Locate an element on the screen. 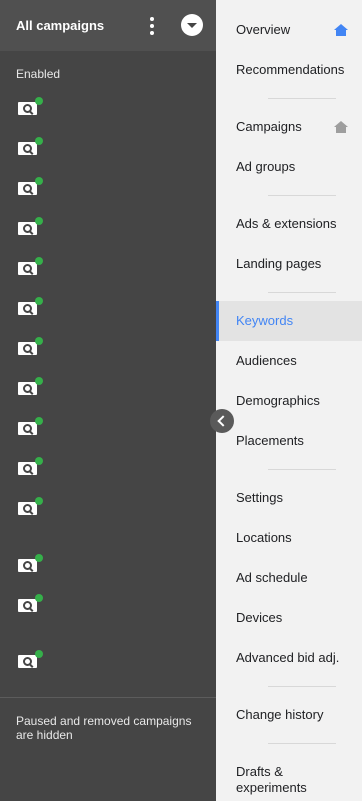 This screenshot has height=801, width=362. nav-item-label: Keywords is located at coordinates (265, 320).